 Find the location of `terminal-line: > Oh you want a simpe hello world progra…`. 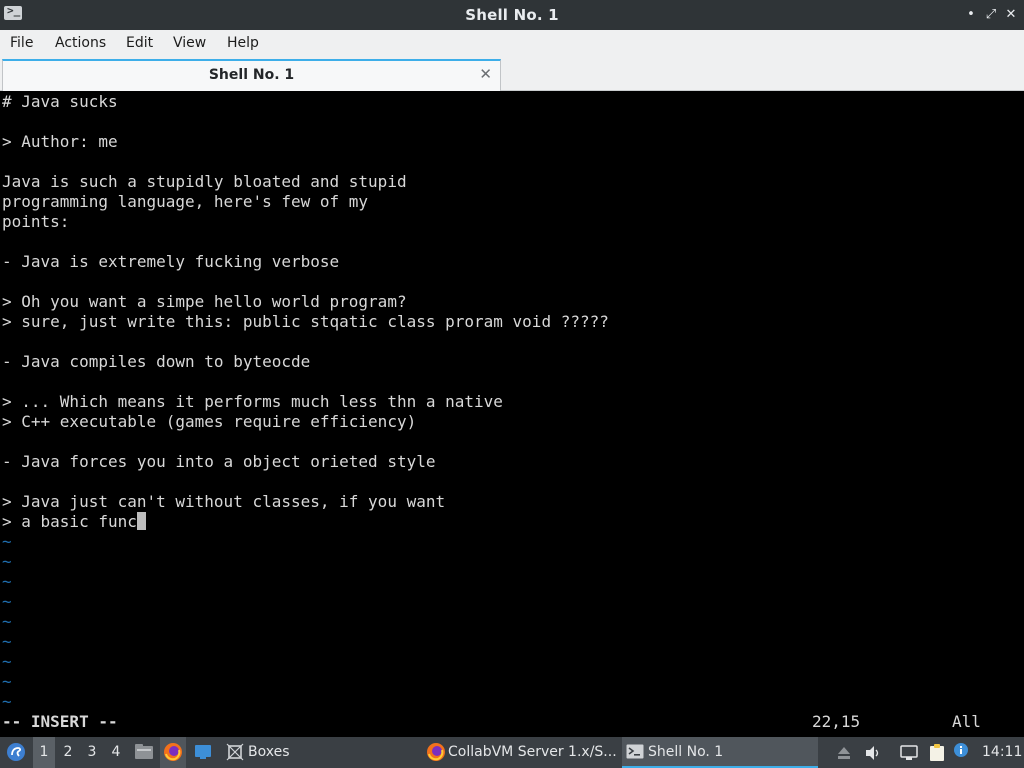

terminal-line: > Oh you want a simpe hello world progra… is located at coordinates (204, 301).